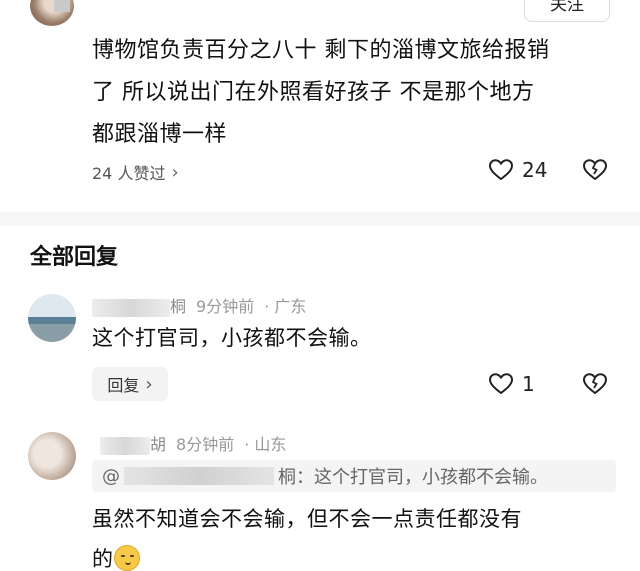 The image size is (640, 571). Describe the element at coordinates (123, 385) in the screenshot. I see `reply-button-label: 回复` at that location.